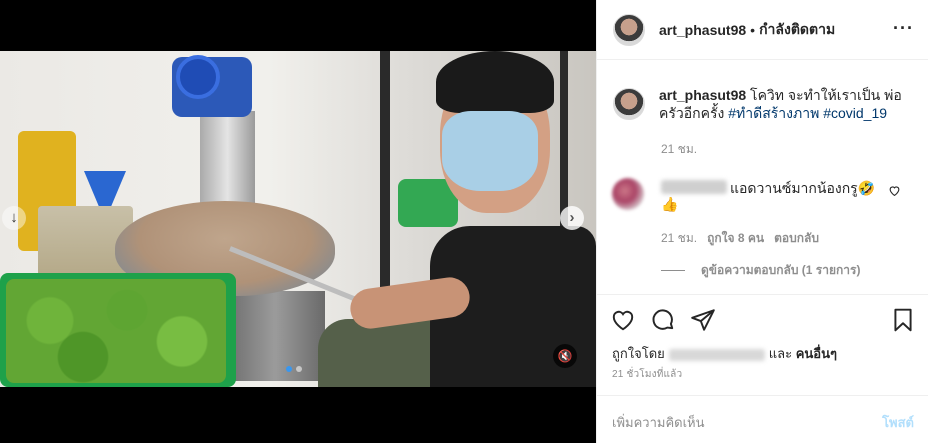  I want to click on bookmark-icon, so click(903, 320).